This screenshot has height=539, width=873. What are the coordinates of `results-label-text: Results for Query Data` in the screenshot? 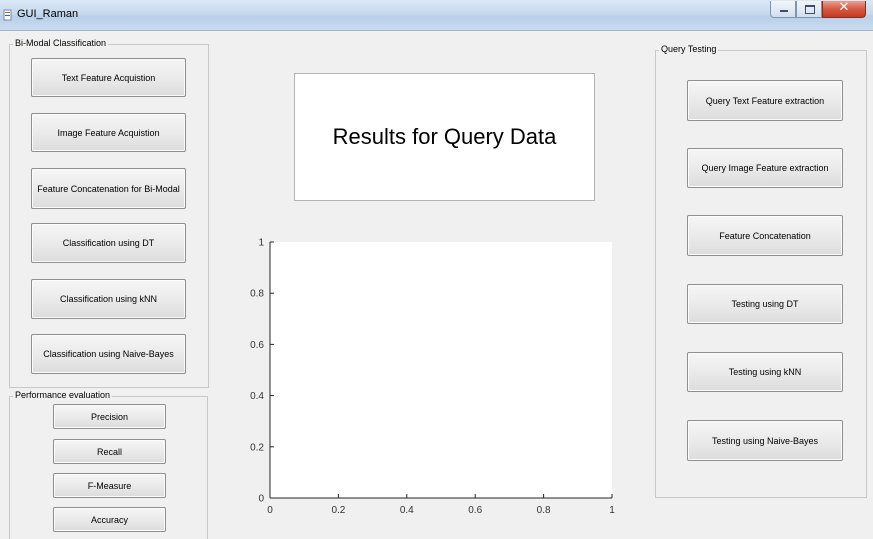 It's located at (444, 136).